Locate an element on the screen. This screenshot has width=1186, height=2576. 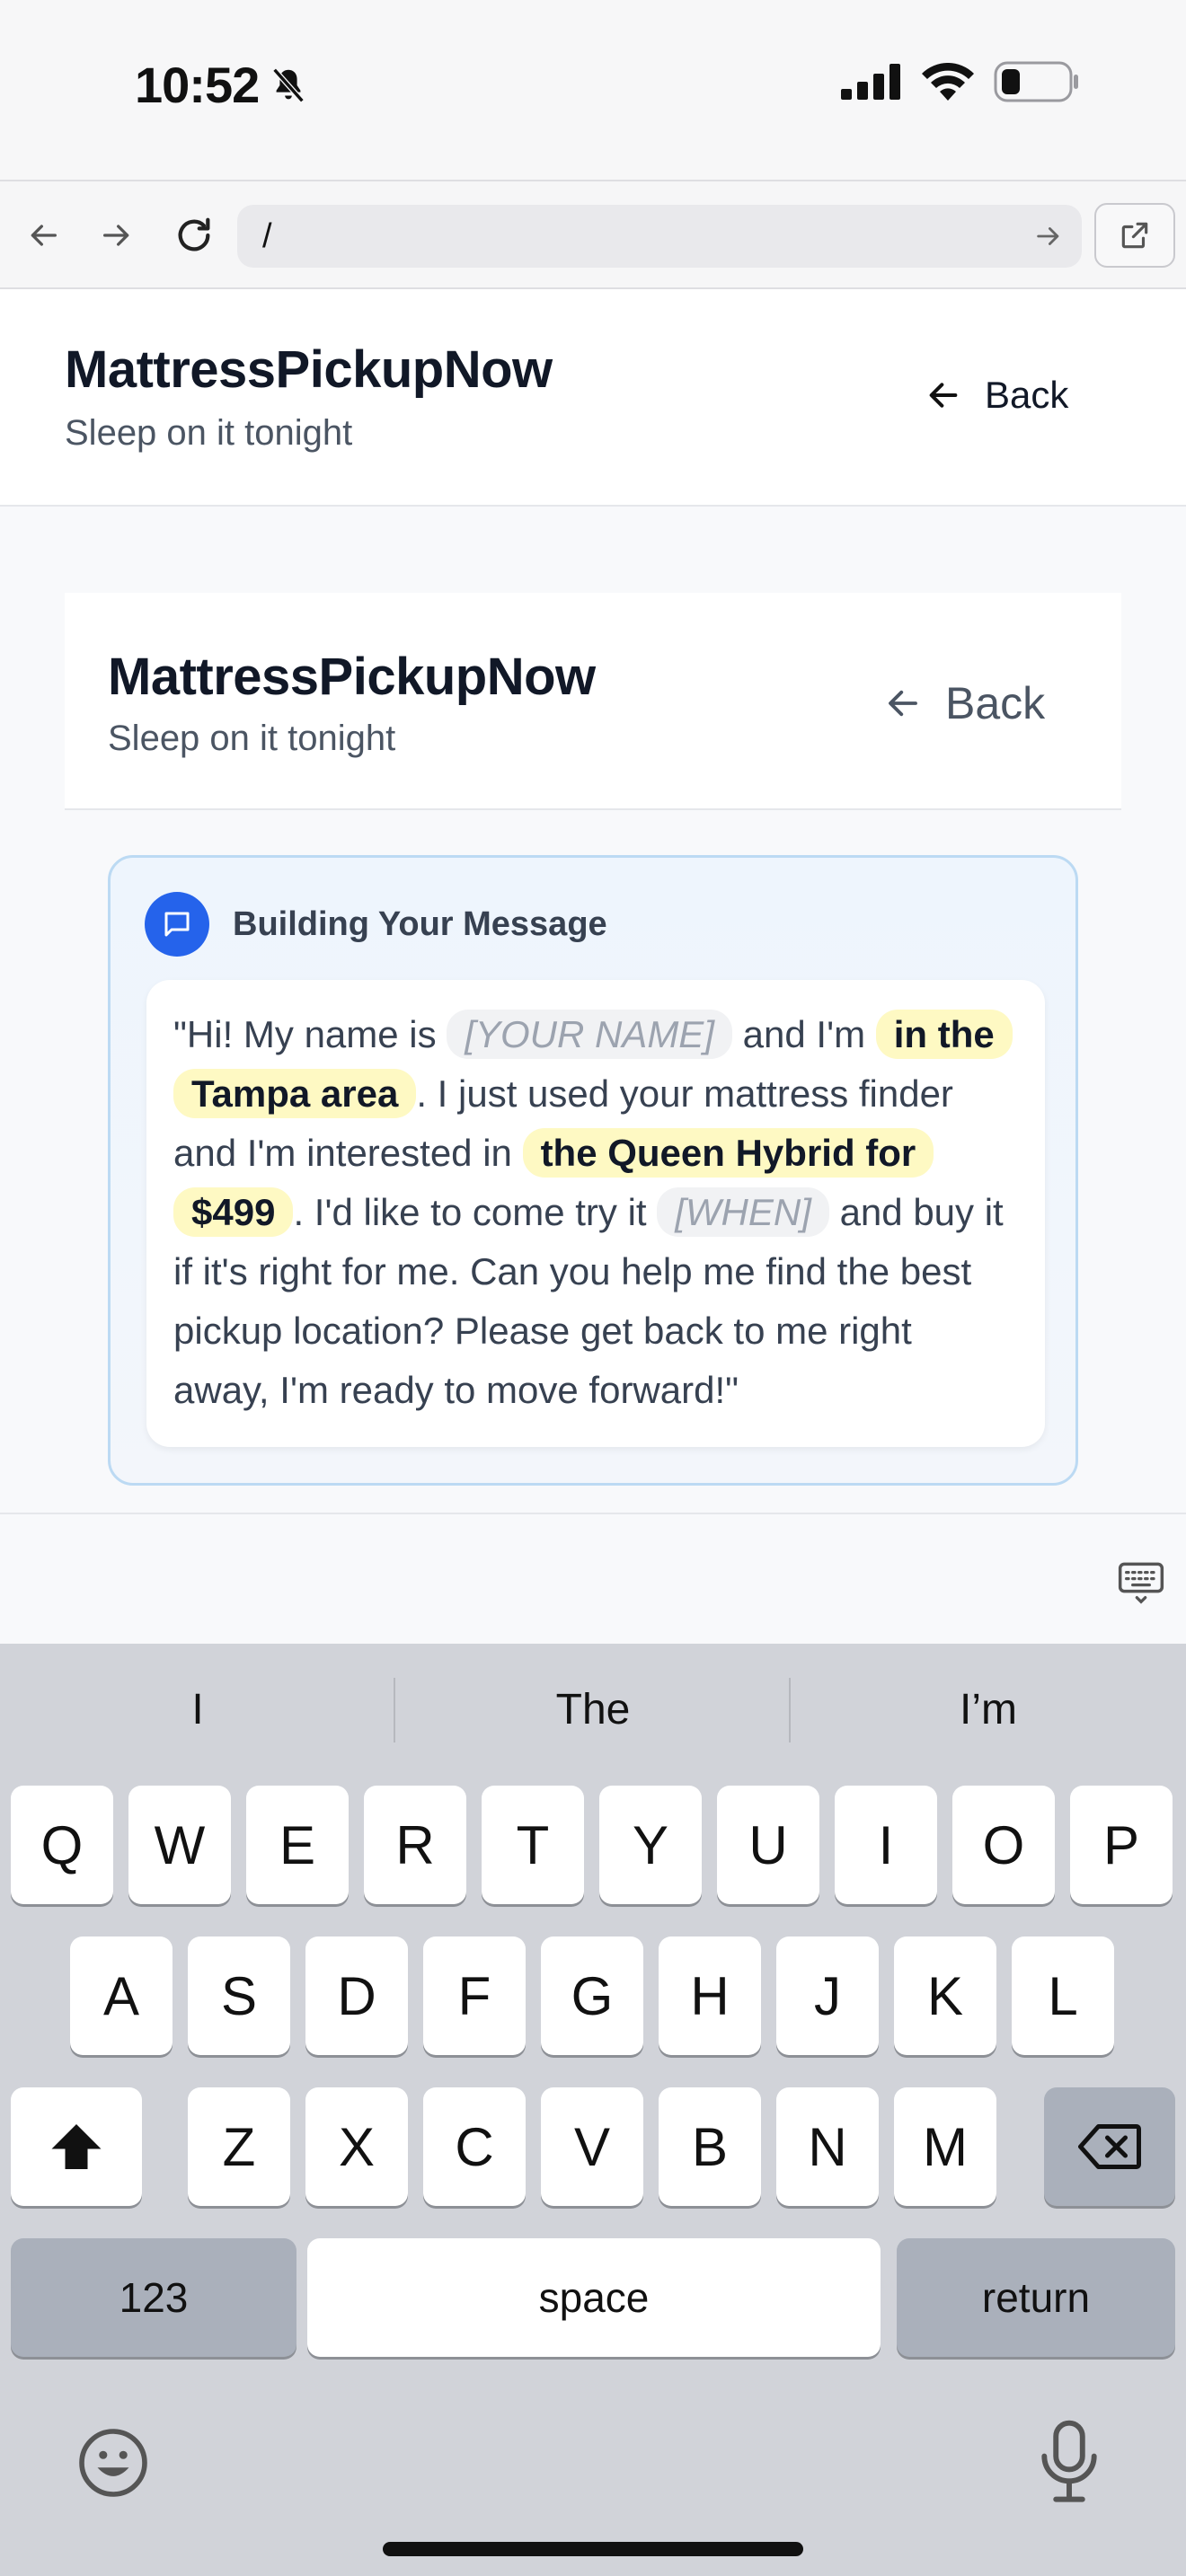
inner-back-button: Back is located at coordinates (964, 703).